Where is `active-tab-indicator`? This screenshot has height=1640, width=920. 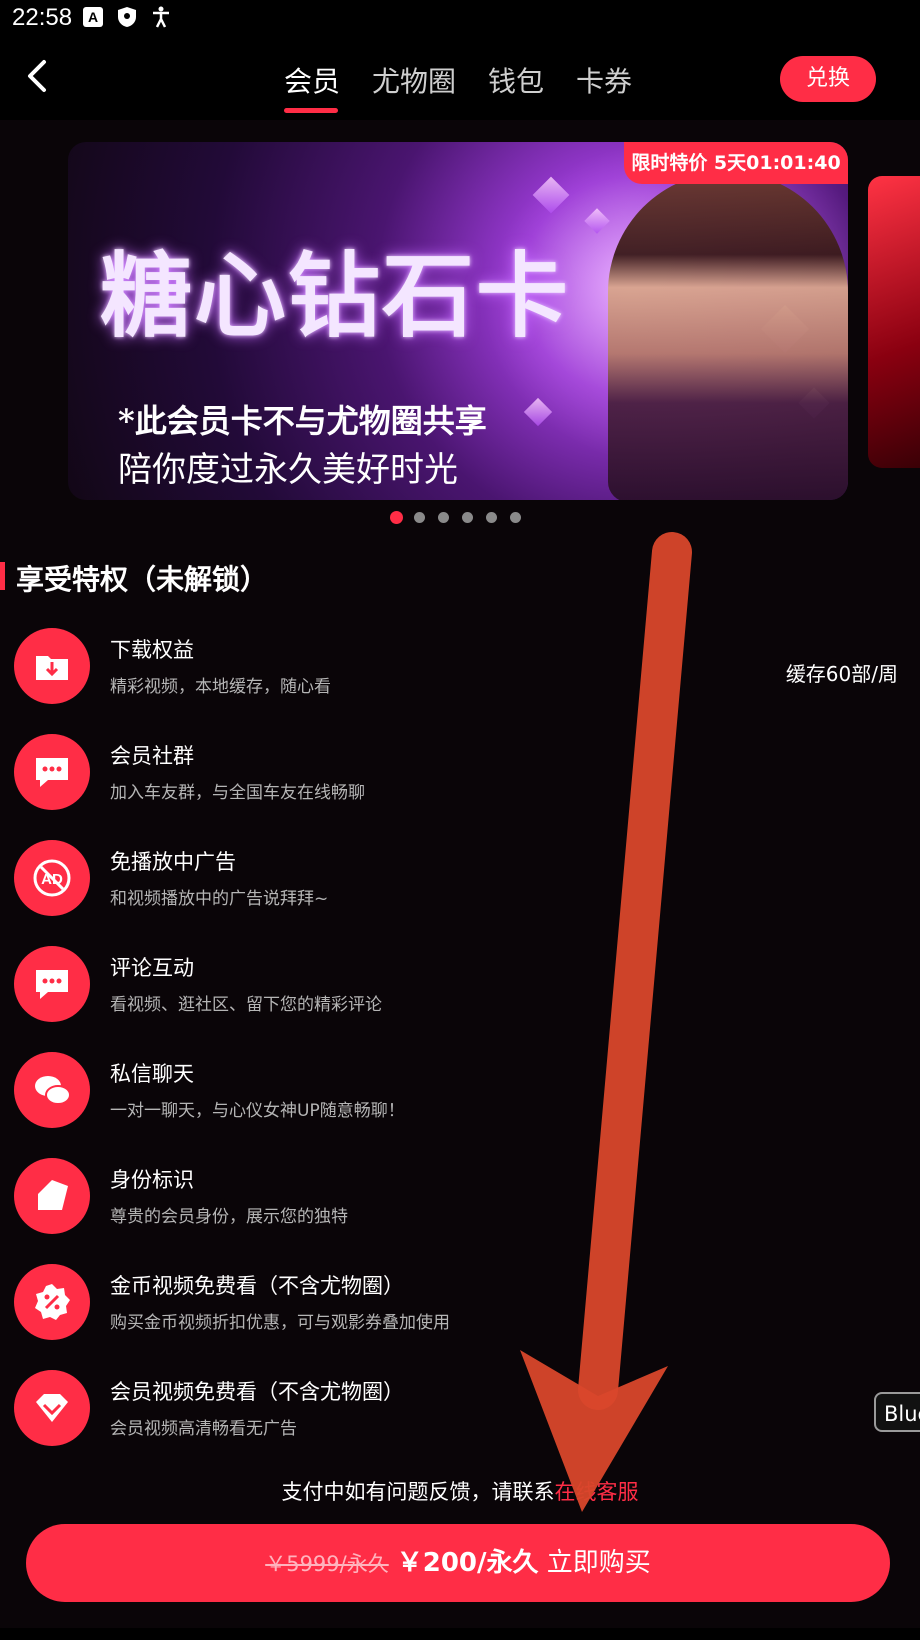 active-tab-indicator is located at coordinates (311, 110).